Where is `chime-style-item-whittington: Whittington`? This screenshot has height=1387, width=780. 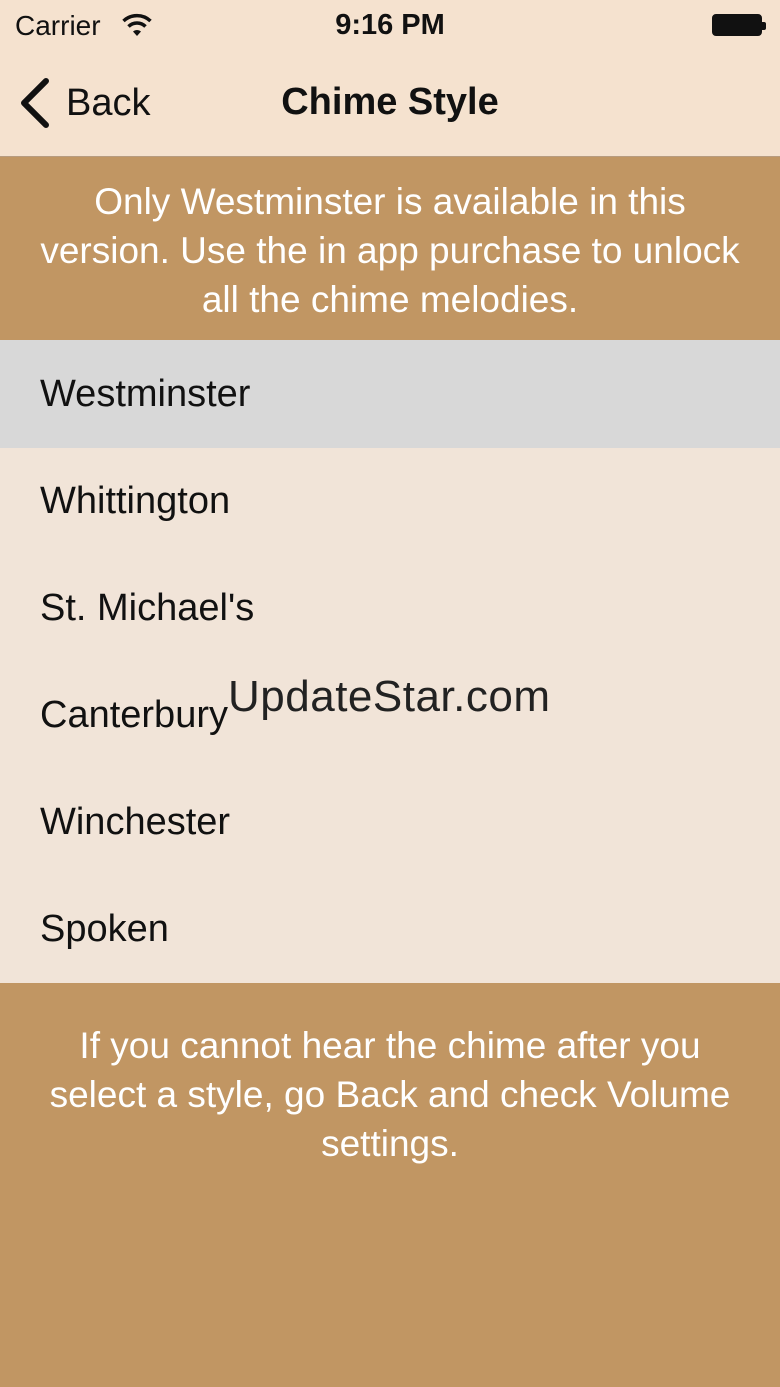
chime-style-item-whittington: Whittington is located at coordinates (390, 501).